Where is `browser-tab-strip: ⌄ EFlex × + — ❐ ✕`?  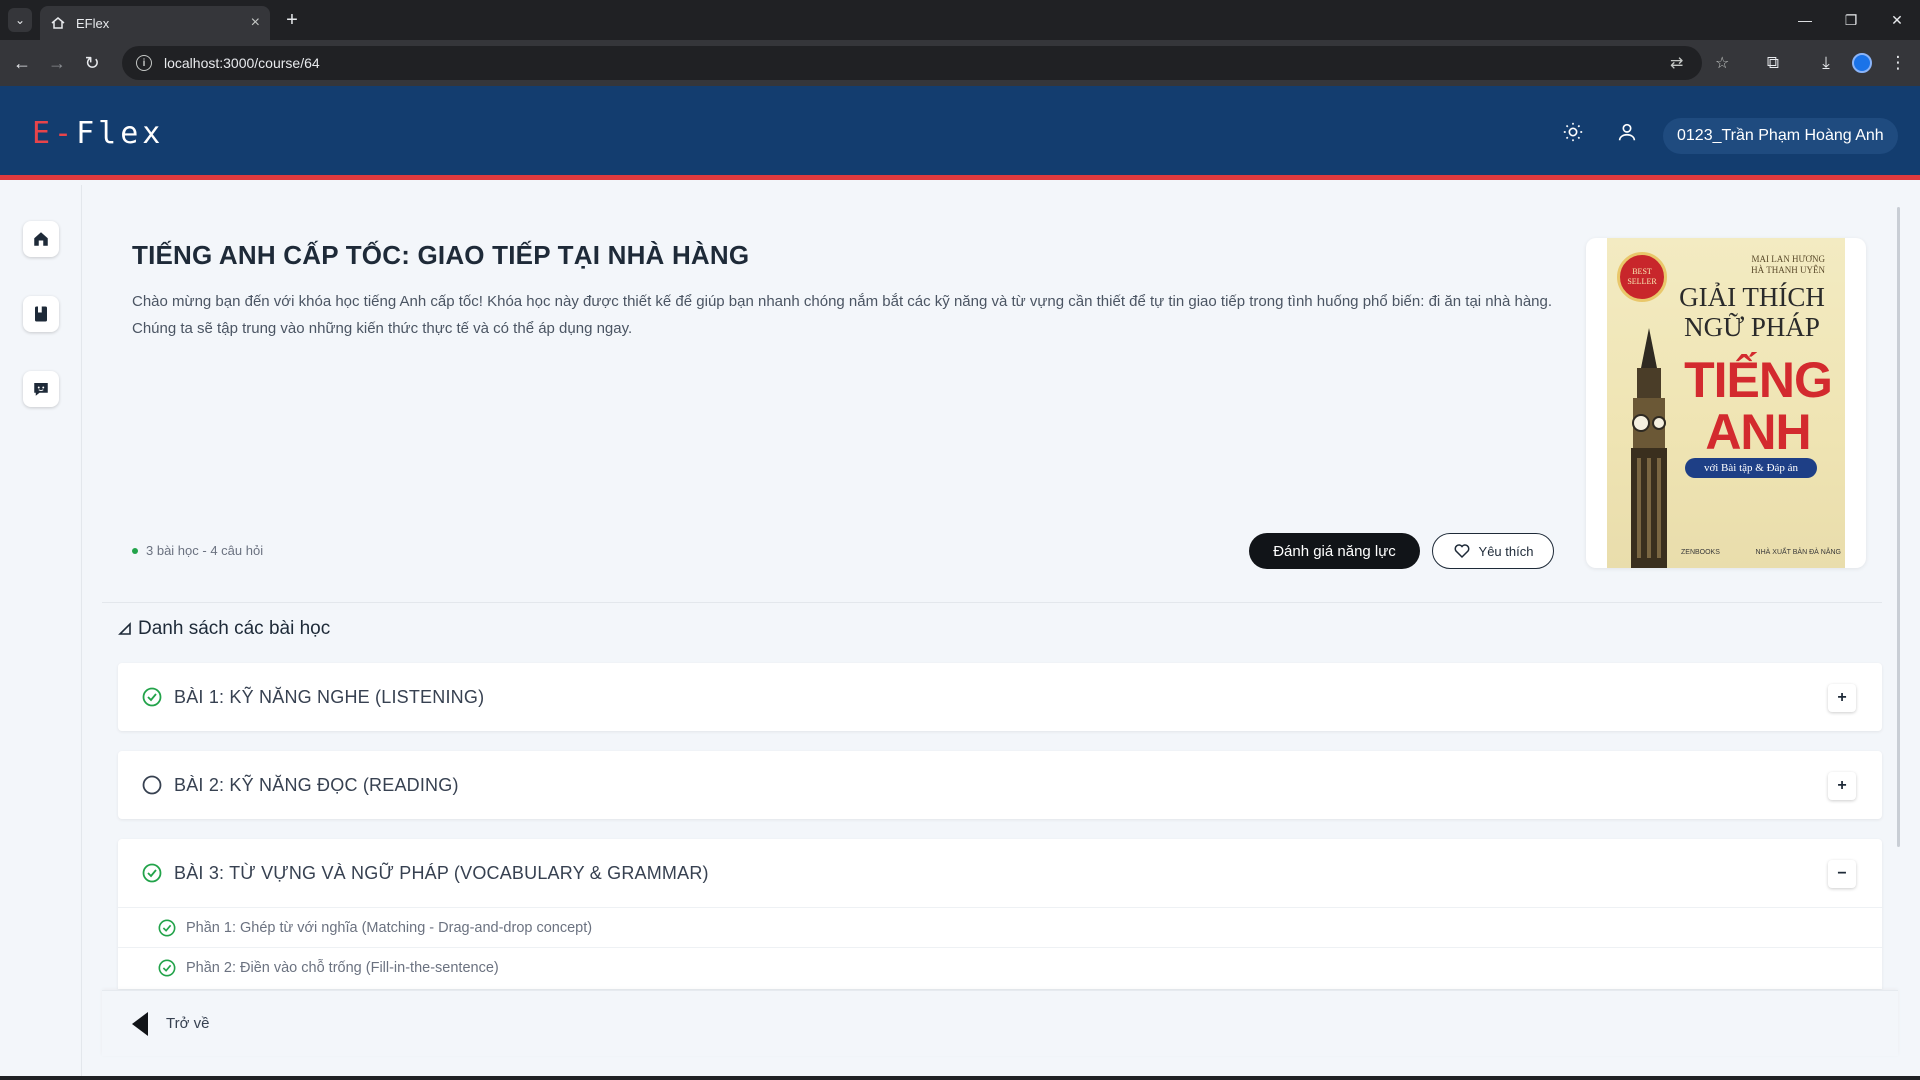
browser-tab-strip: ⌄ EFlex × + — ❐ ✕ is located at coordinates (960, 20).